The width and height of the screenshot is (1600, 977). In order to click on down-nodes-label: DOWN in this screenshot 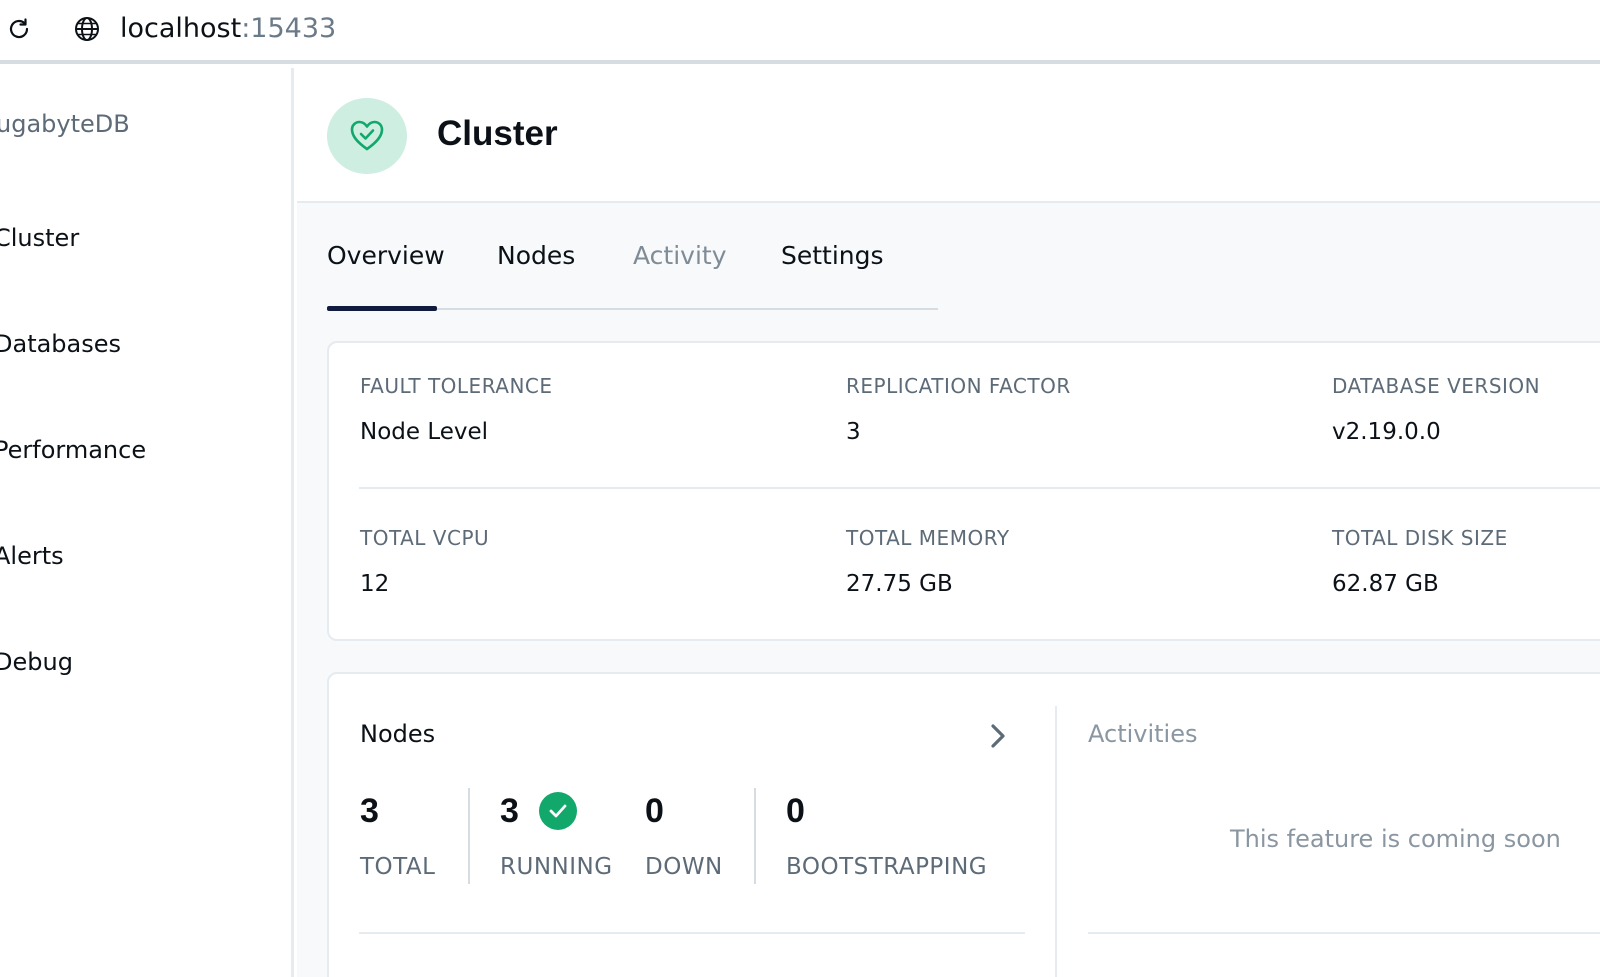, I will do `click(684, 867)`.